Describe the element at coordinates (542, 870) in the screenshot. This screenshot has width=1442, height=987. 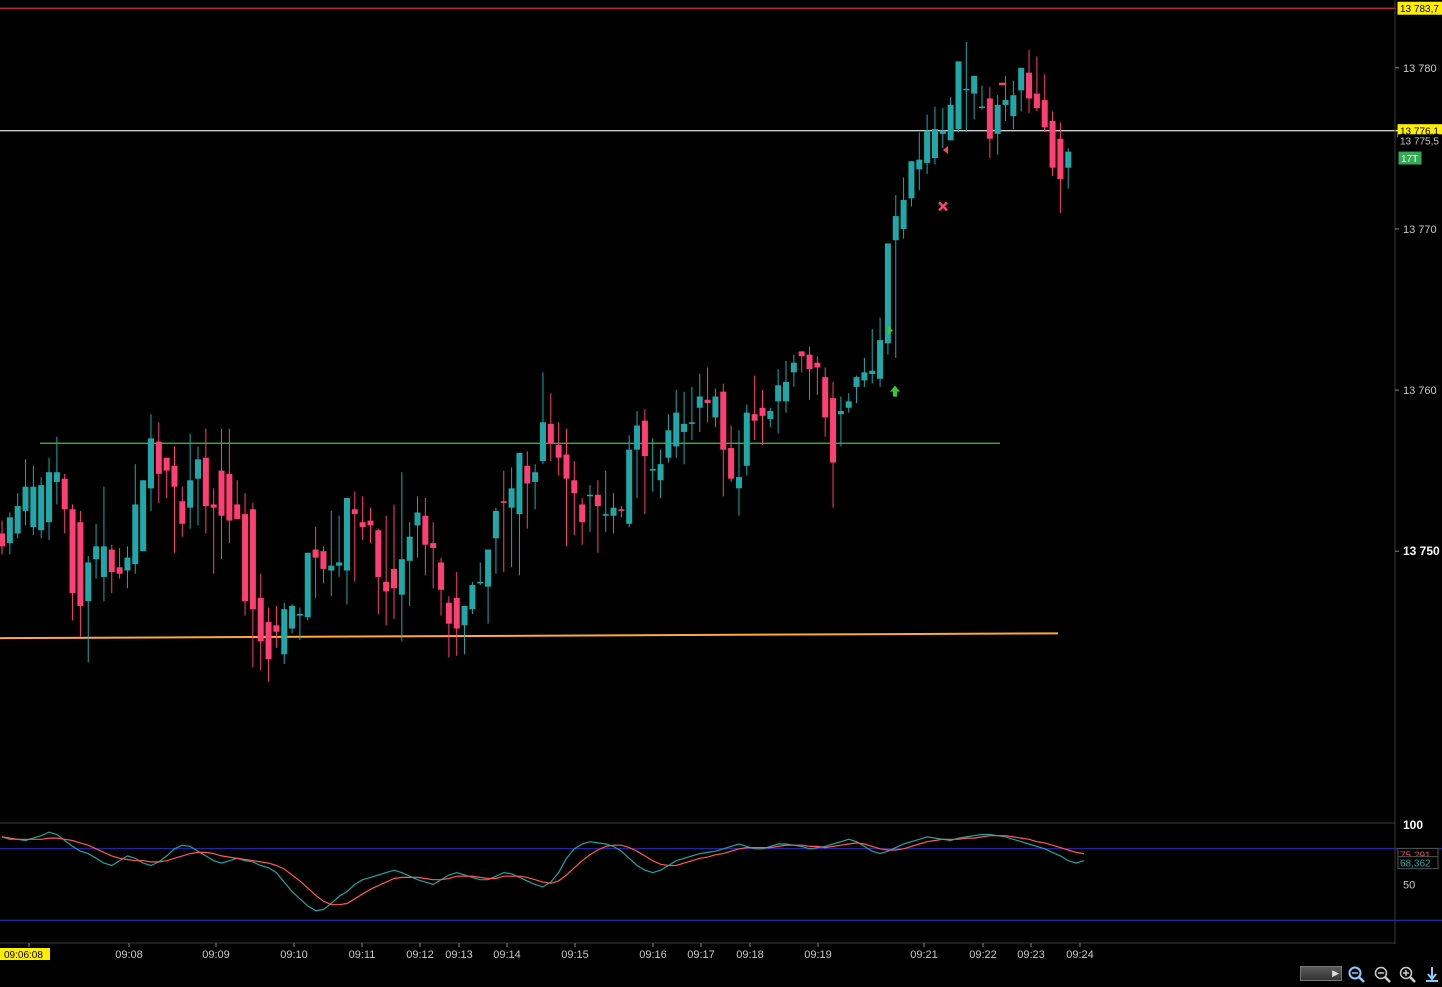
I see `oscillator-series-line` at that location.